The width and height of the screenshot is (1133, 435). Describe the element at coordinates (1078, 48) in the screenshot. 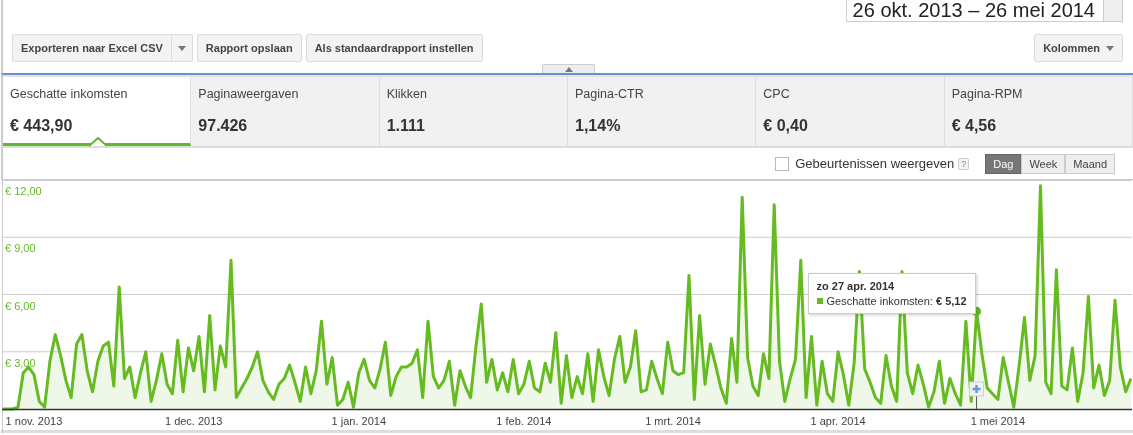

I see `columns-button: Kolommen` at that location.